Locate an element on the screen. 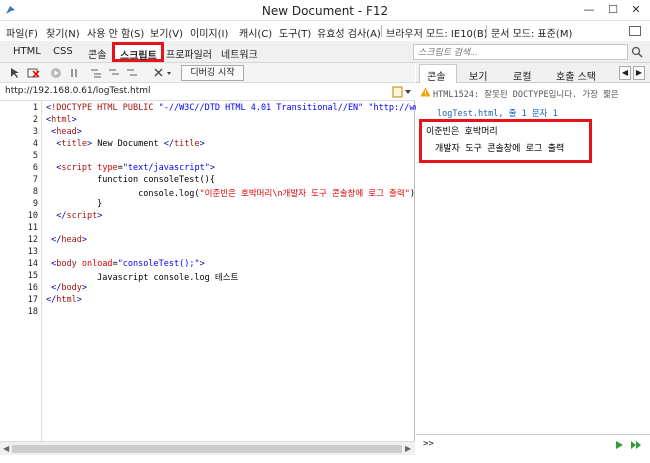  scroll-left-icon: ◀ is located at coordinates (6, 448).